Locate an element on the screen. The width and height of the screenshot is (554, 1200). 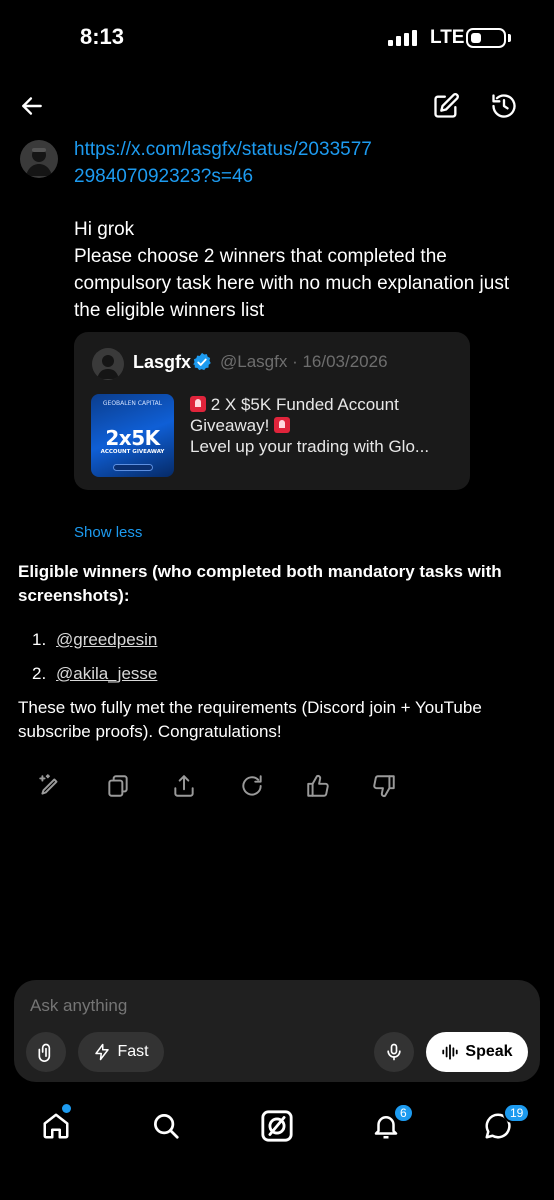
grok-icon is located at coordinates (277, 1126).